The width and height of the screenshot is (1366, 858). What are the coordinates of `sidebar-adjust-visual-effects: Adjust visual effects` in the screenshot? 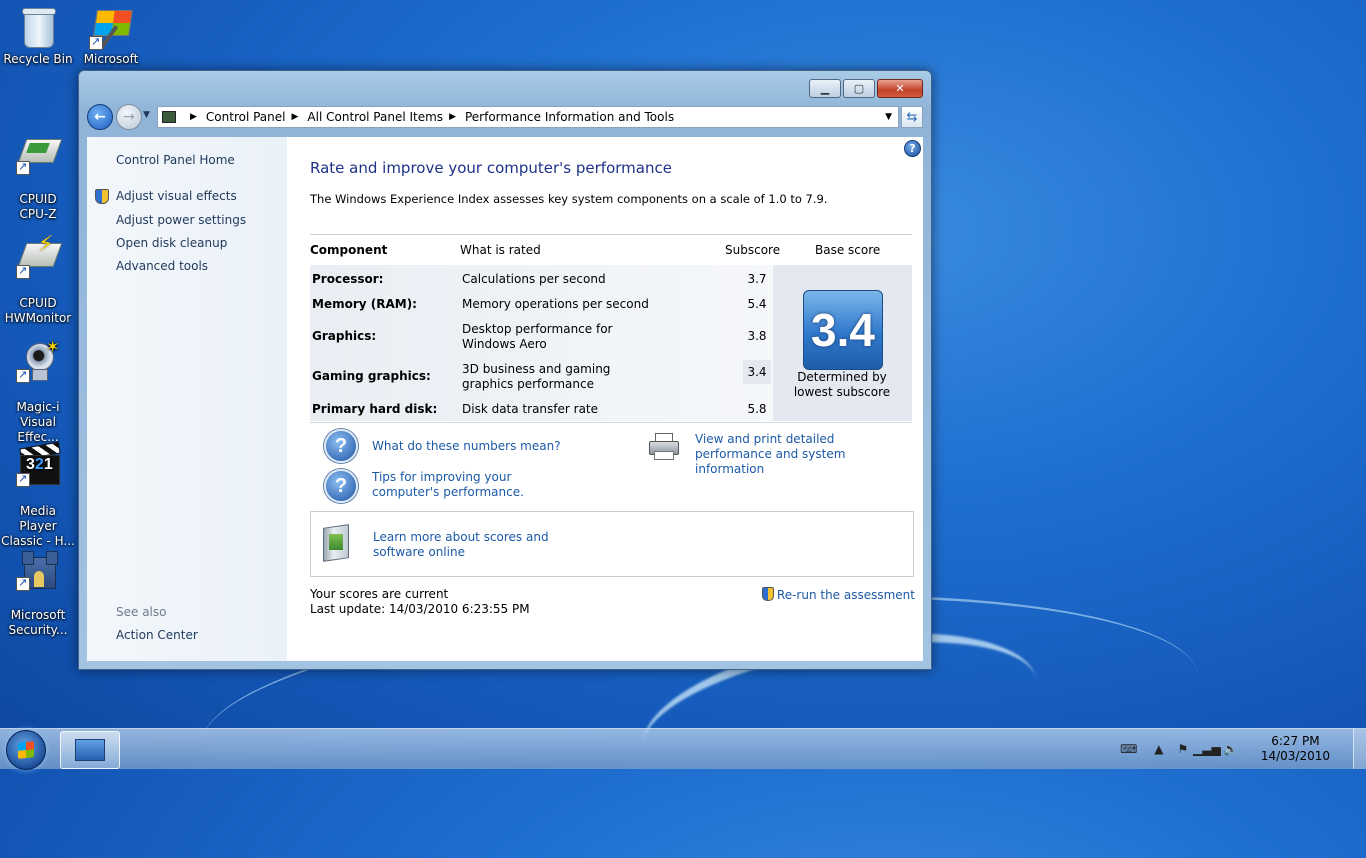 It's located at (176, 196).